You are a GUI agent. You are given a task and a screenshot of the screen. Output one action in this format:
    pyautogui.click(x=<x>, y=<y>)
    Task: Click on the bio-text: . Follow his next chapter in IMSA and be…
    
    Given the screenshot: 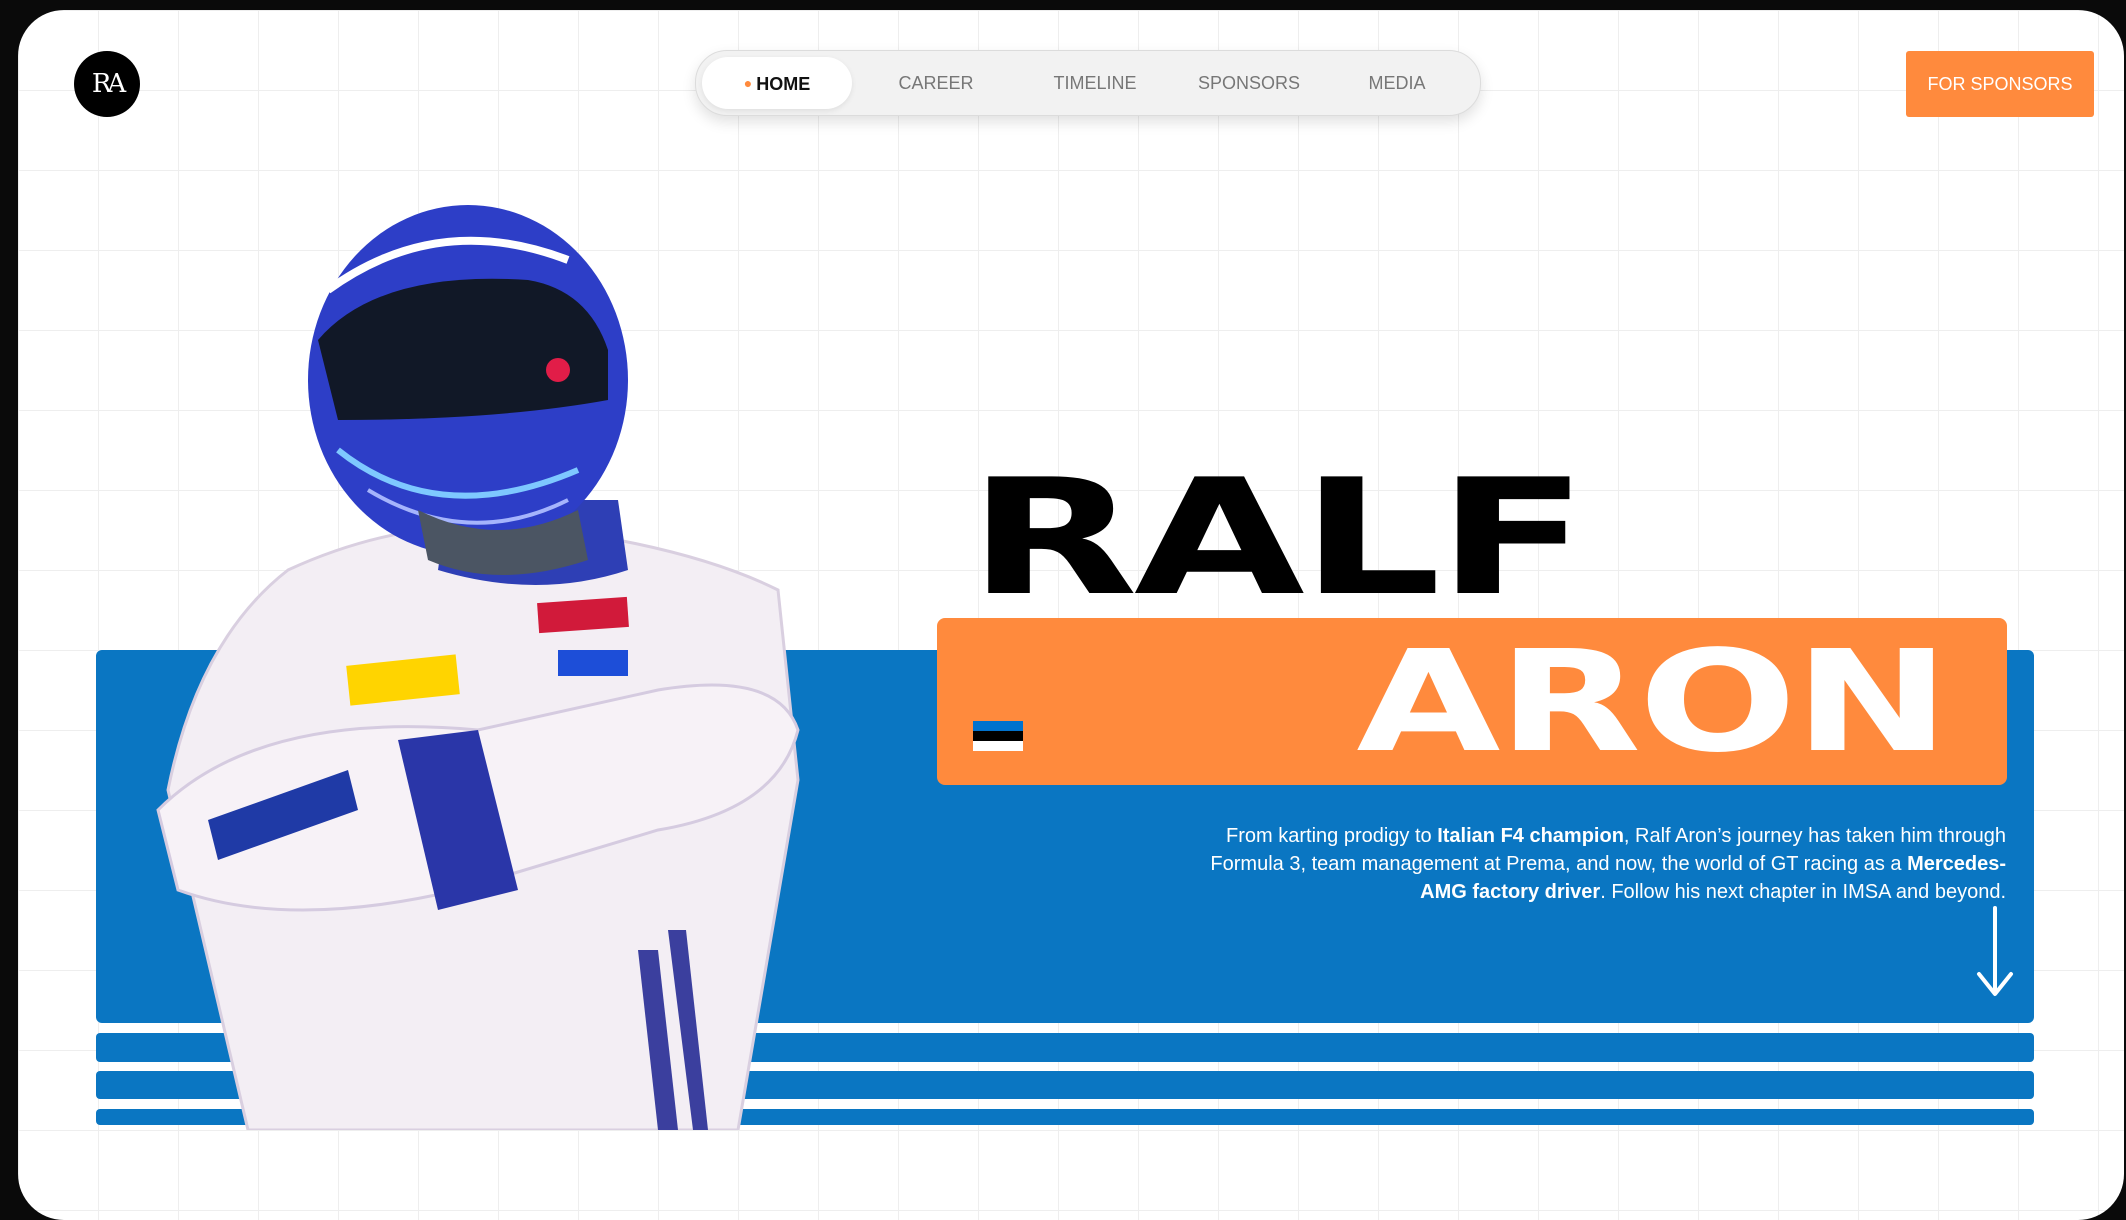 What is the action you would take?
    pyautogui.click(x=1803, y=892)
    